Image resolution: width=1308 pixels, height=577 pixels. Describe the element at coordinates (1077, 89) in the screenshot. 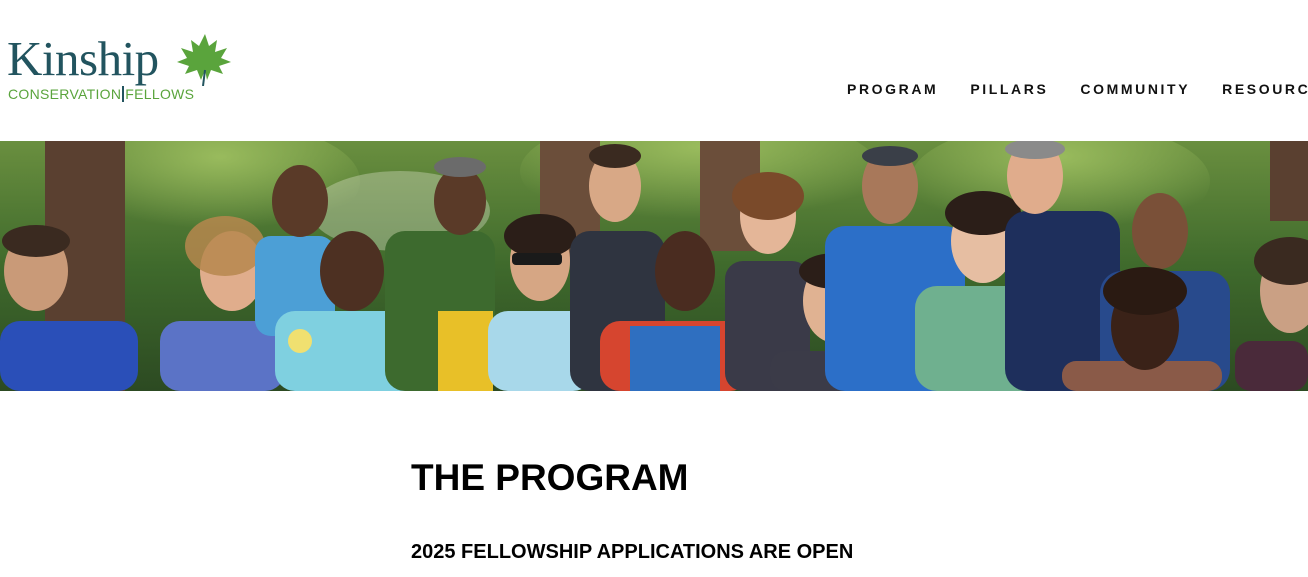

I see `main-nav: PROGRAM PILLARS COMMUNITY RESOURCES` at that location.